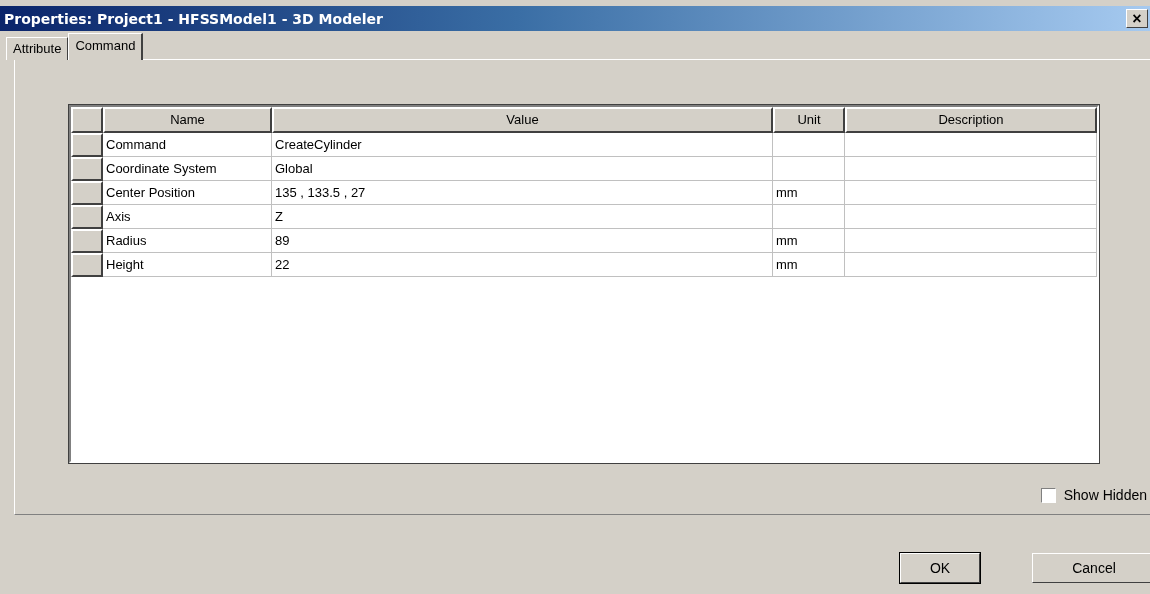  Describe the element at coordinates (522, 265) in the screenshot. I see `table-cell: 22` at that location.